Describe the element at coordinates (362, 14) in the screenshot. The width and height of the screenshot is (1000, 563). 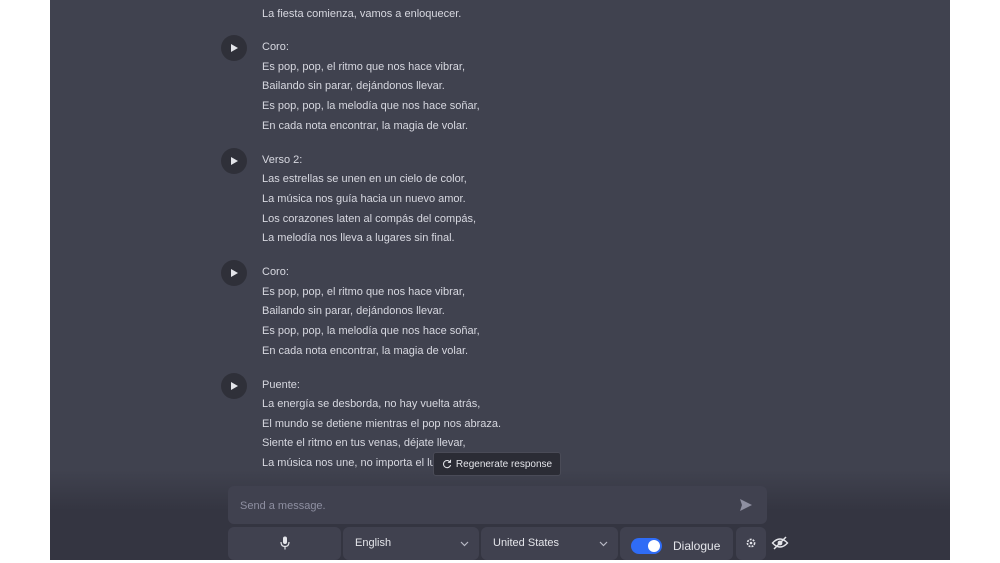
I see `lyric-line: La fiesta comienza, vamos a enloquecer.` at that location.